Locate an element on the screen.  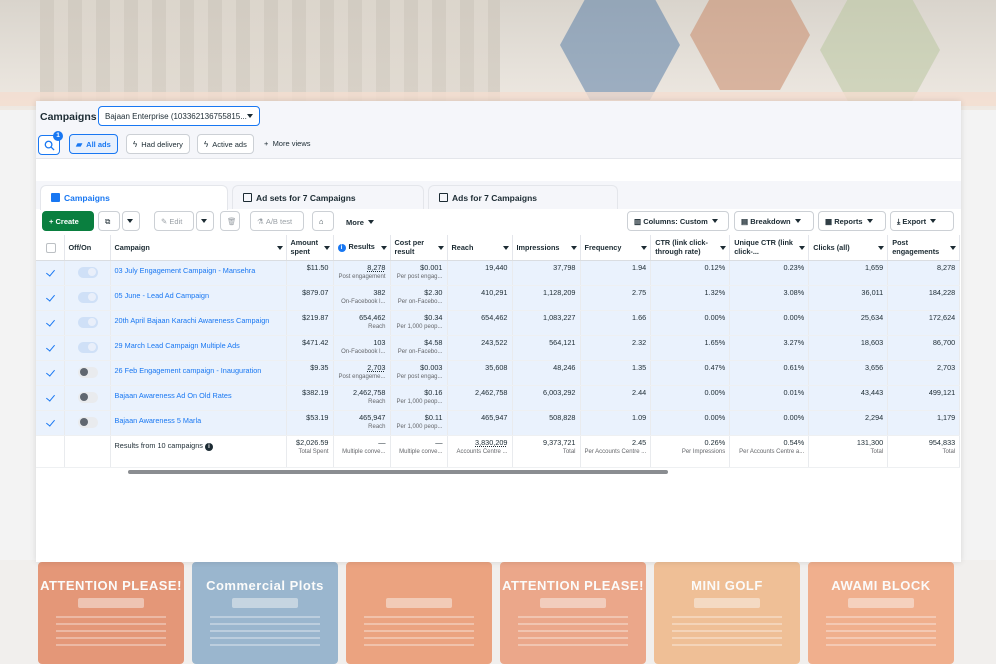
tab-campaigns: Campaigns is located at coordinates (134, 197).